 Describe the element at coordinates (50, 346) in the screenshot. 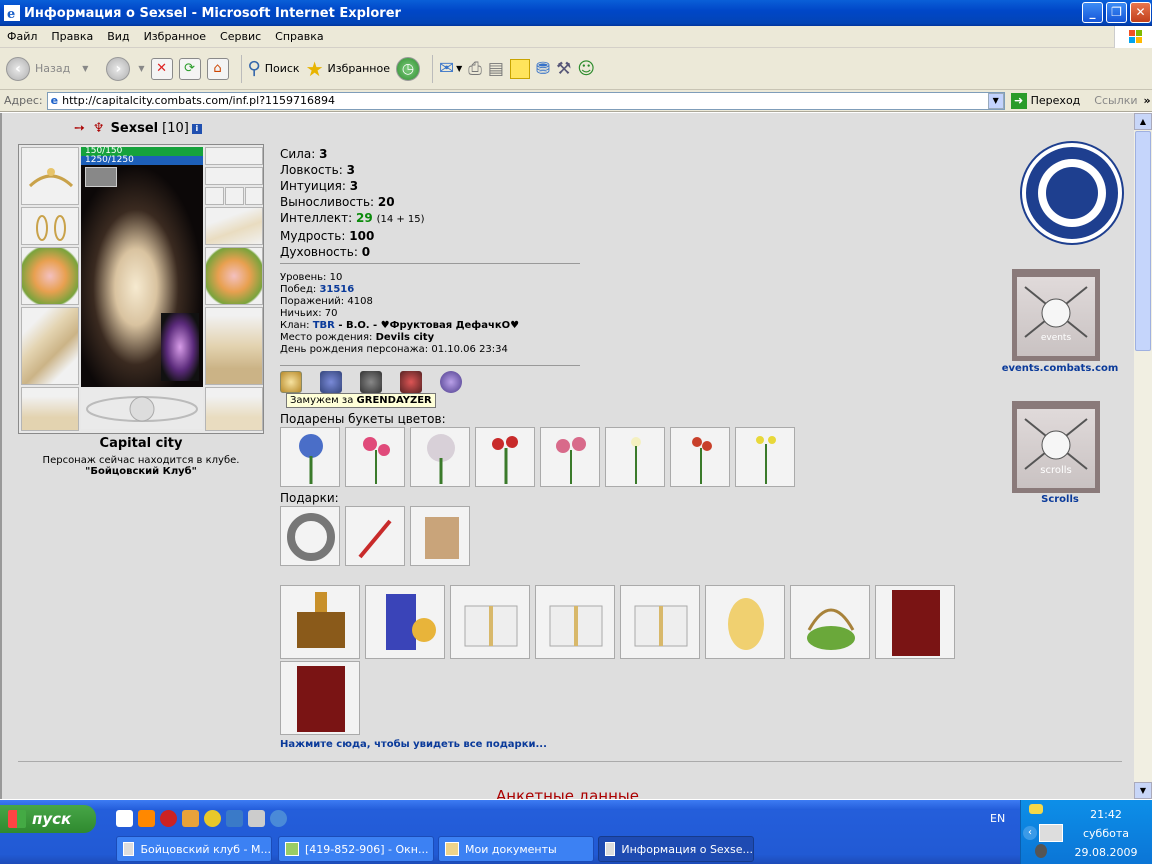

I see `armor-slot` at that location.